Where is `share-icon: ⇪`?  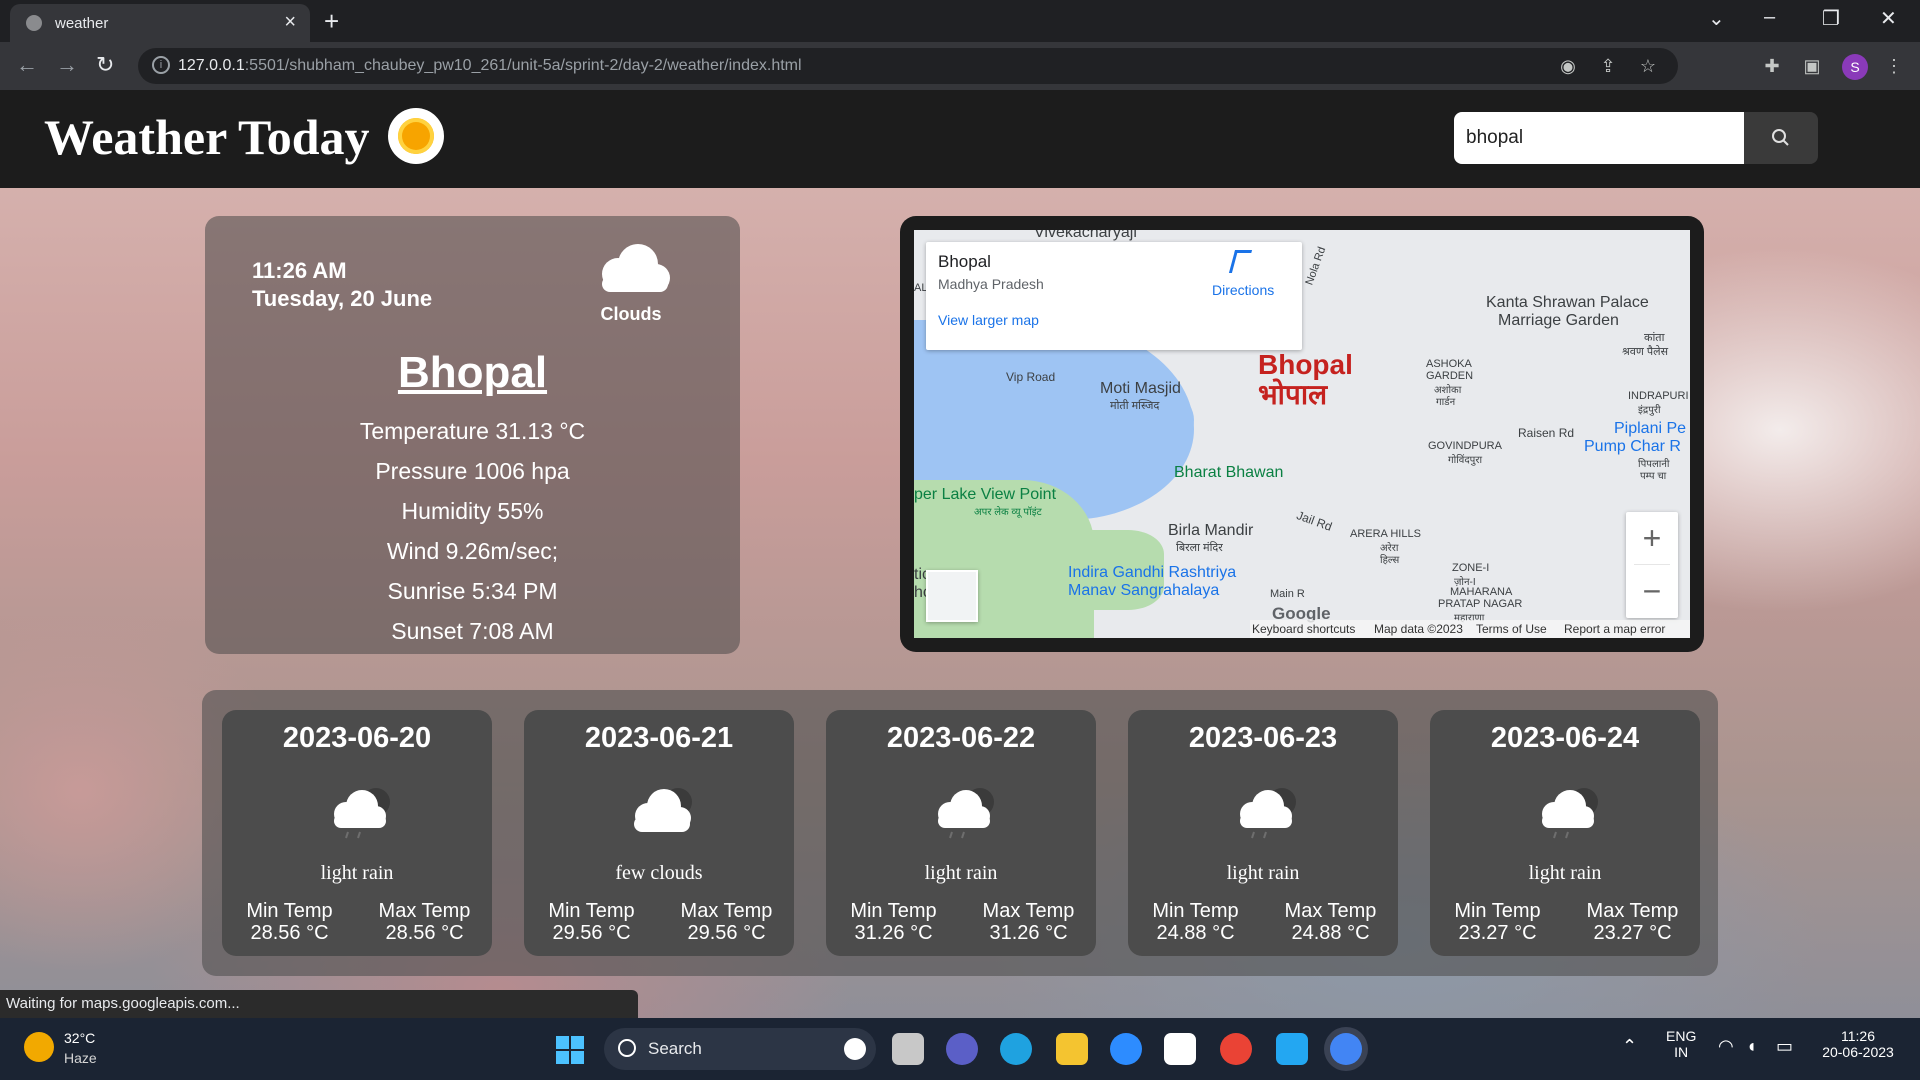
share-icon: ⇪ is located at coordinates (1608, 66).